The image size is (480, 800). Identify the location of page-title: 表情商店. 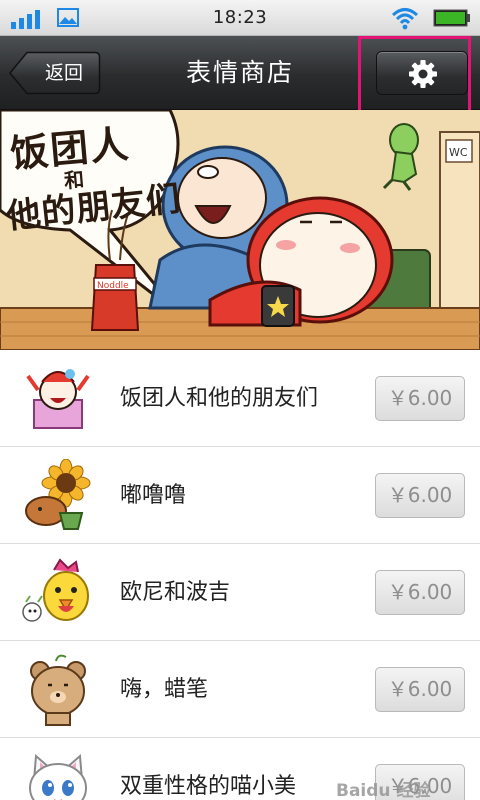
(239, 72).